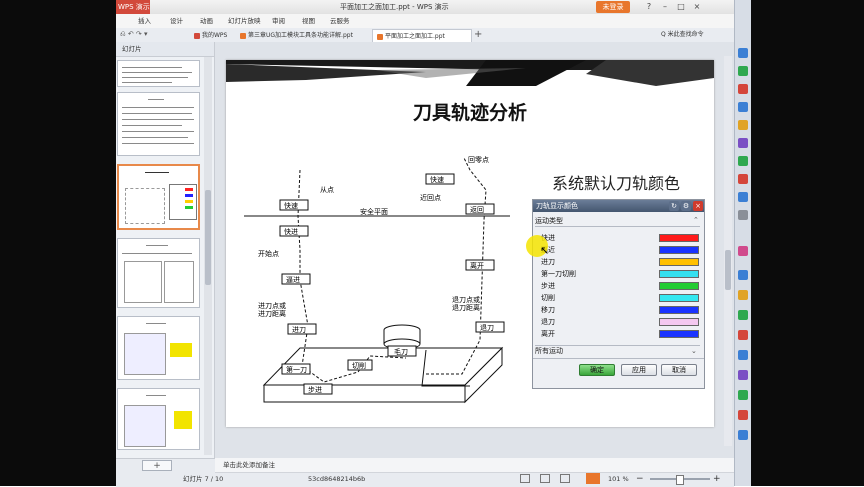 Image resolution: width=864 pixels, height=487 pixels. What do you see at coordinates (302, 35) in the screenshot?
I see `tab-doc-chapter3: 第三章UG加工模块工具条功能详解.ppt` at bounding box center [302, 35].